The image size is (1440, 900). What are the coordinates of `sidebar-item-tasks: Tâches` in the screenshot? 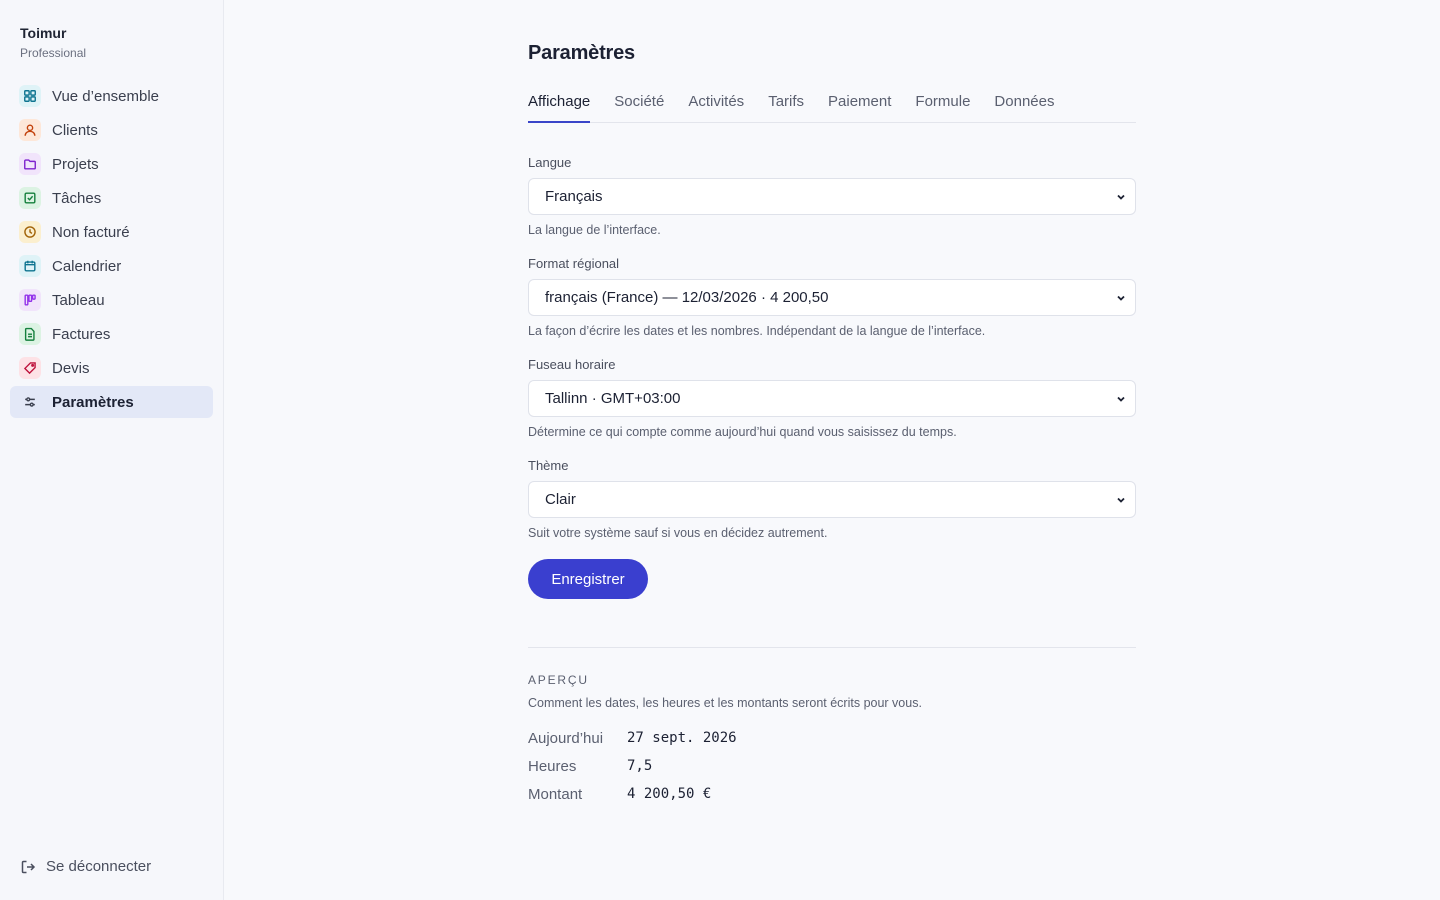 It's located at (111, 198).